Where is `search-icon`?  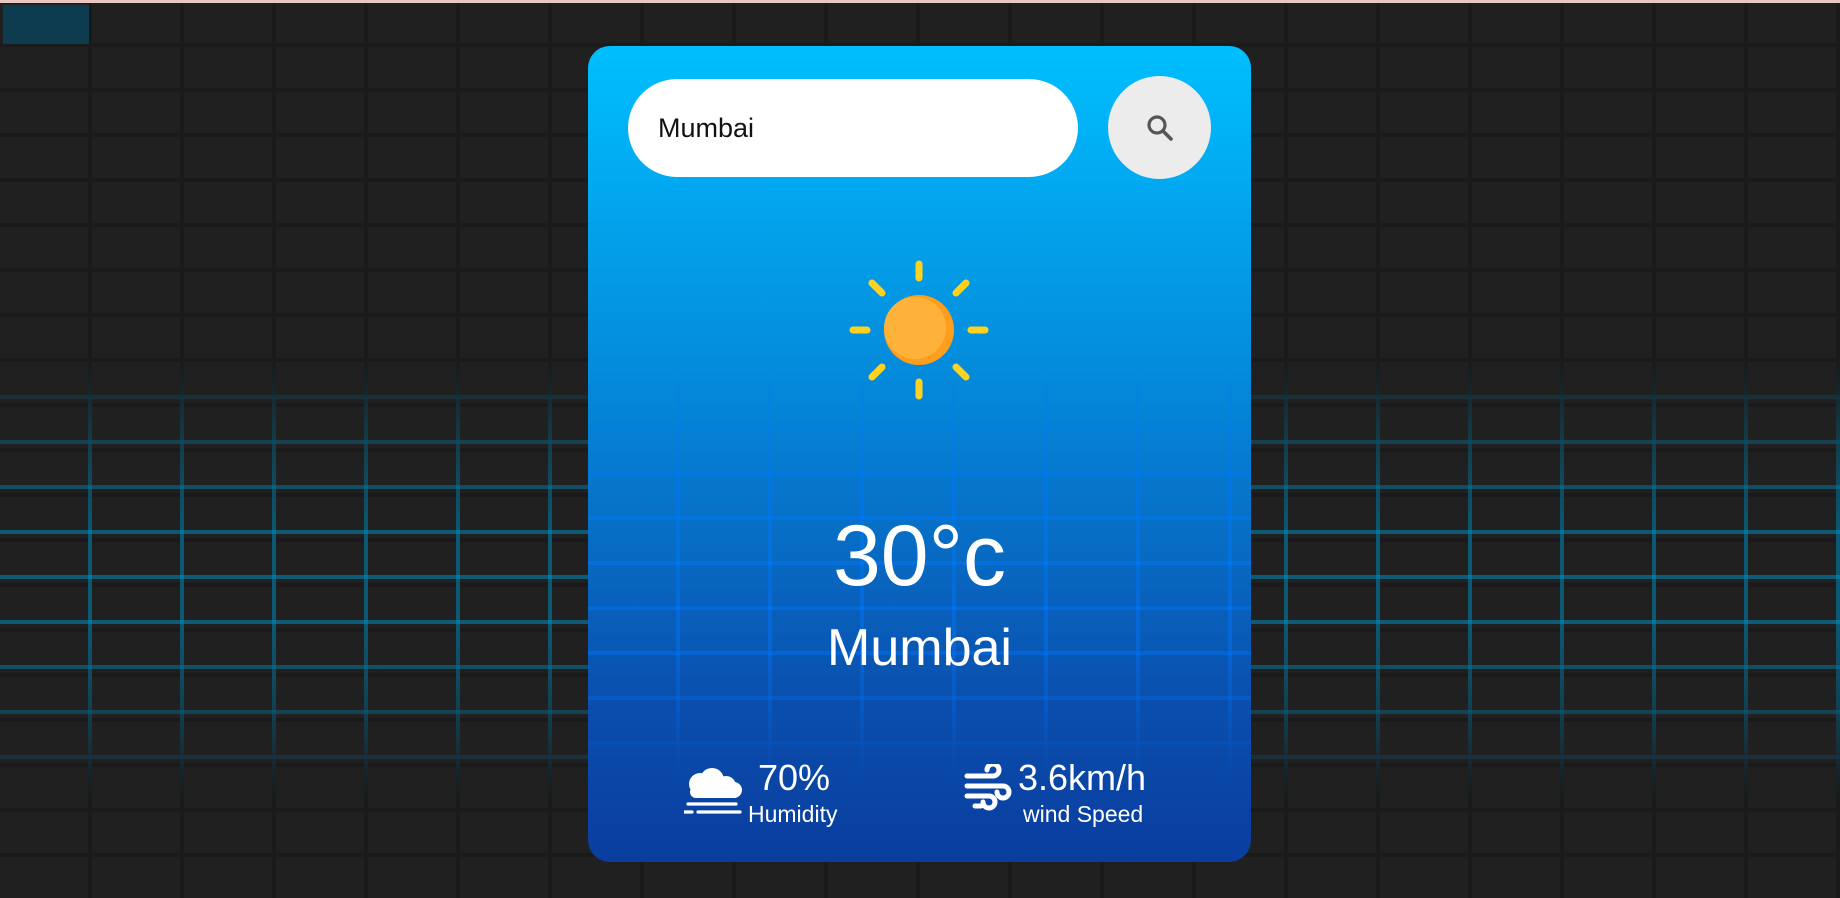
search-icon is located at coordinates (1160, 128).